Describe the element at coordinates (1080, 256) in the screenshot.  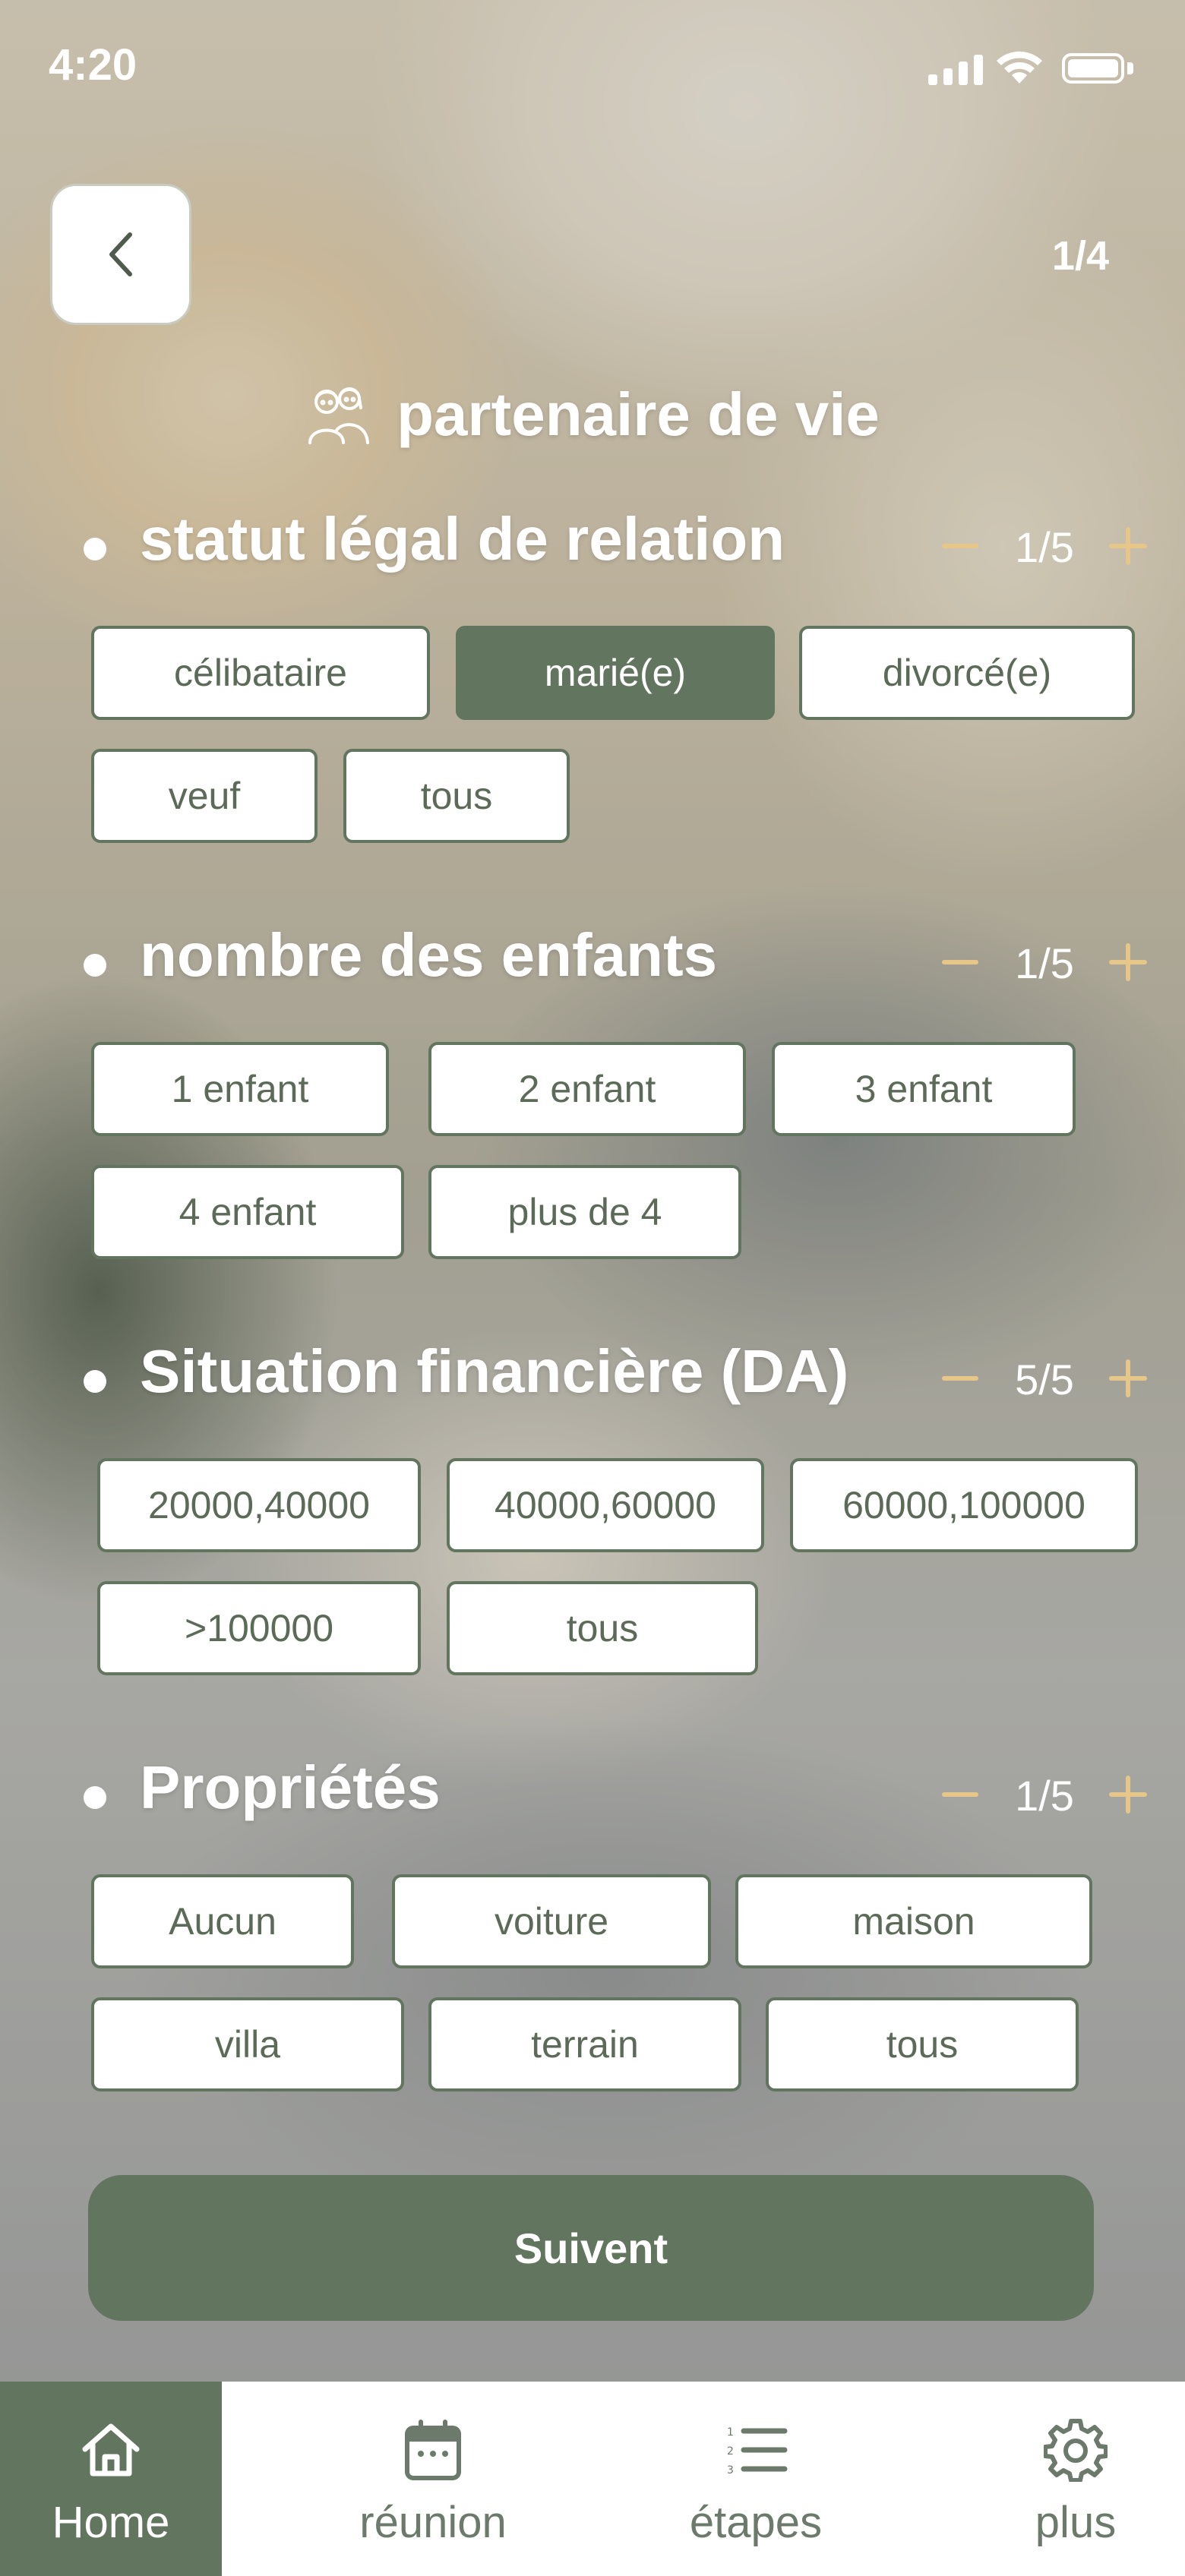
I see `step-indicator: 1/4` at that location.